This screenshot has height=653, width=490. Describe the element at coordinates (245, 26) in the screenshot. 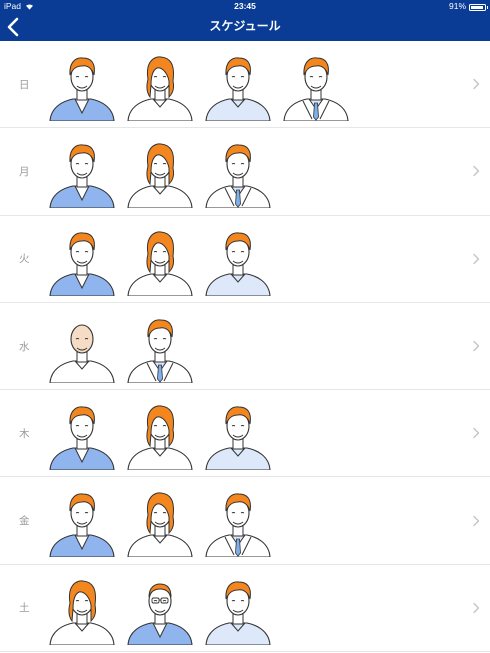

I see `page-title: スケジュール` at that location.